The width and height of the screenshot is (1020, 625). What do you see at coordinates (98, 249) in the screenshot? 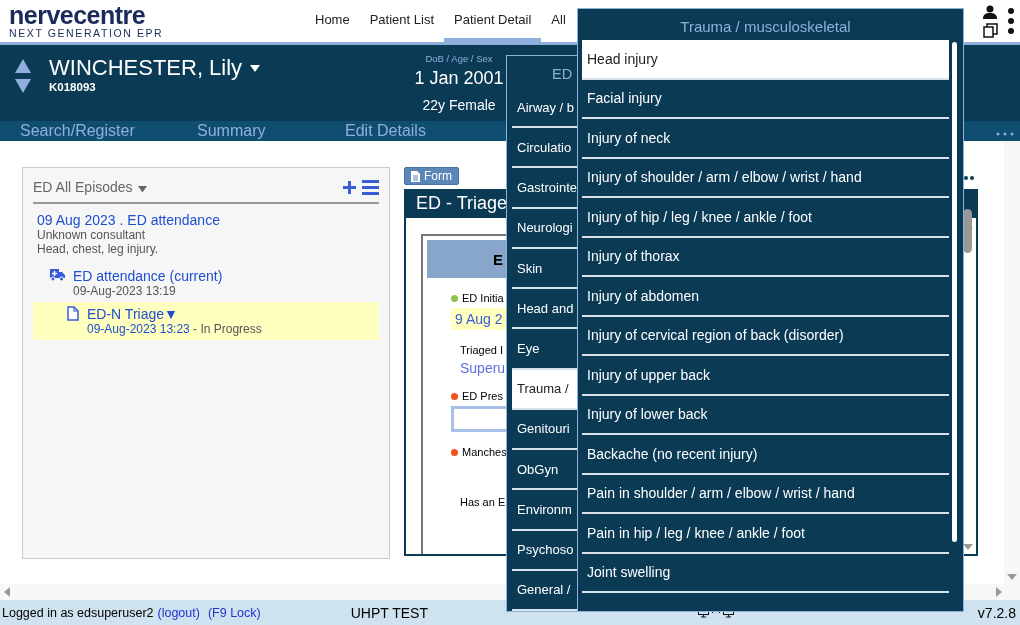
I see `episode-complaint: Head, chest, leg injury.` at bounding box center [98, 249].